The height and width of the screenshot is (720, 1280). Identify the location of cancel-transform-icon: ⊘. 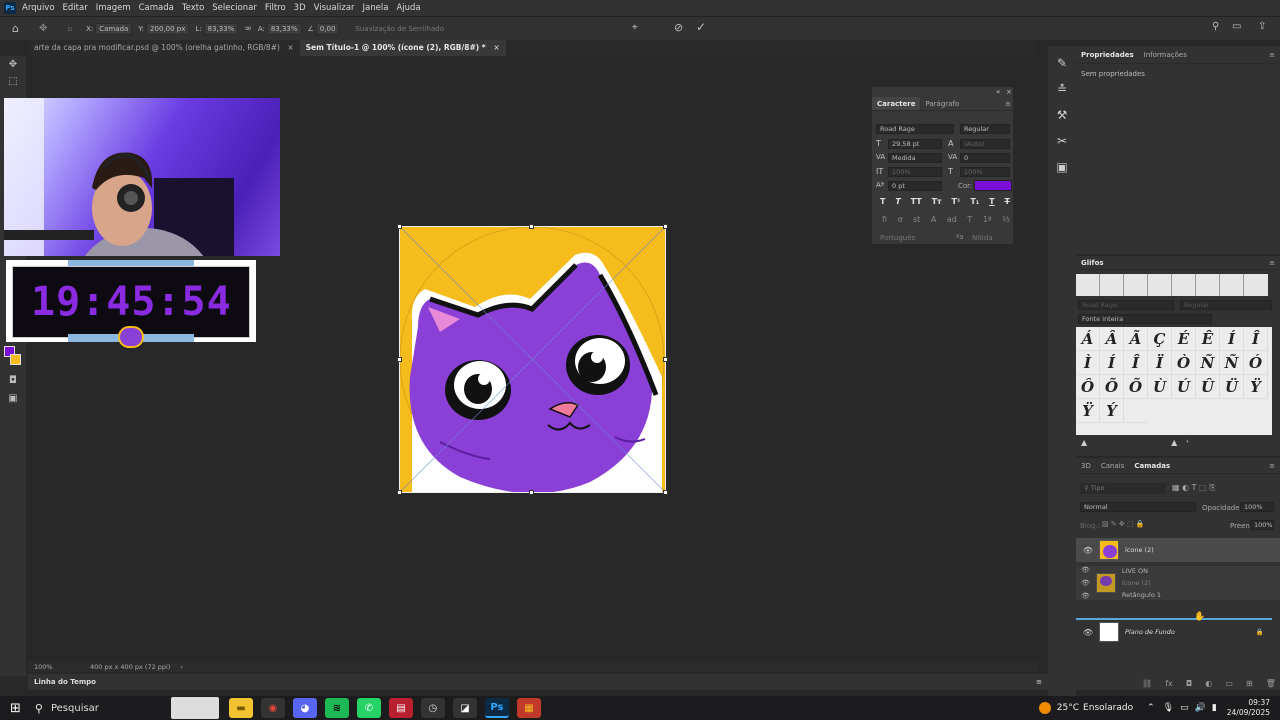
(678, 27).